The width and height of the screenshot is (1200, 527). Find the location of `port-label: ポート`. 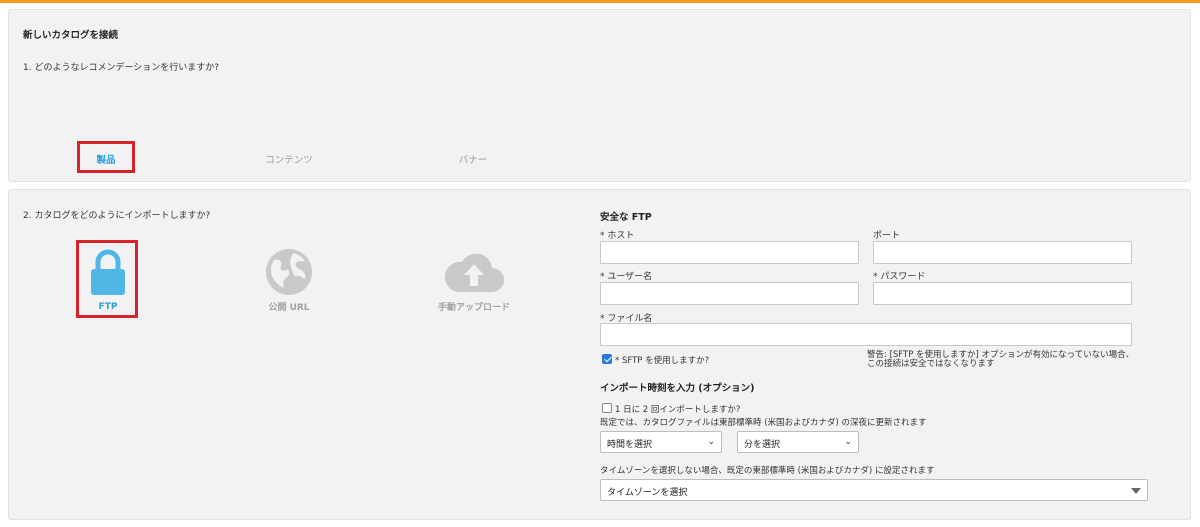

port-label: ポート is located at coordinates (887, 236).